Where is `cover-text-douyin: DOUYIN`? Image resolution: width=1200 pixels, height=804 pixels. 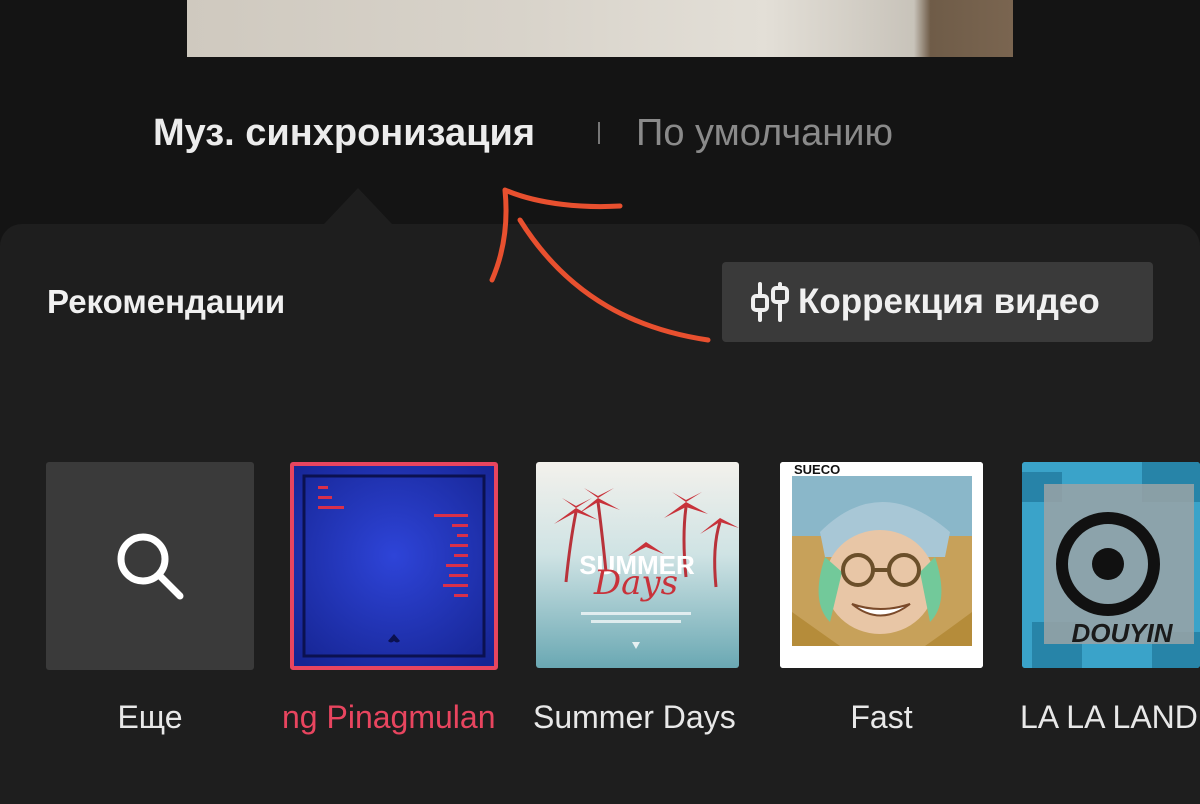
cover-text-douyin: DOUYIN is located at coordinates (1122, 633).